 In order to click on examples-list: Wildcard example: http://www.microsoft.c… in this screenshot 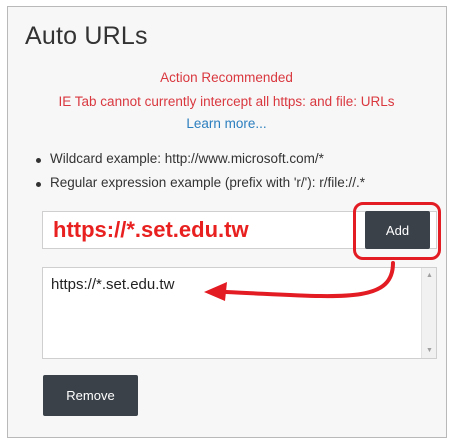, I will do `click(200, 175)`.